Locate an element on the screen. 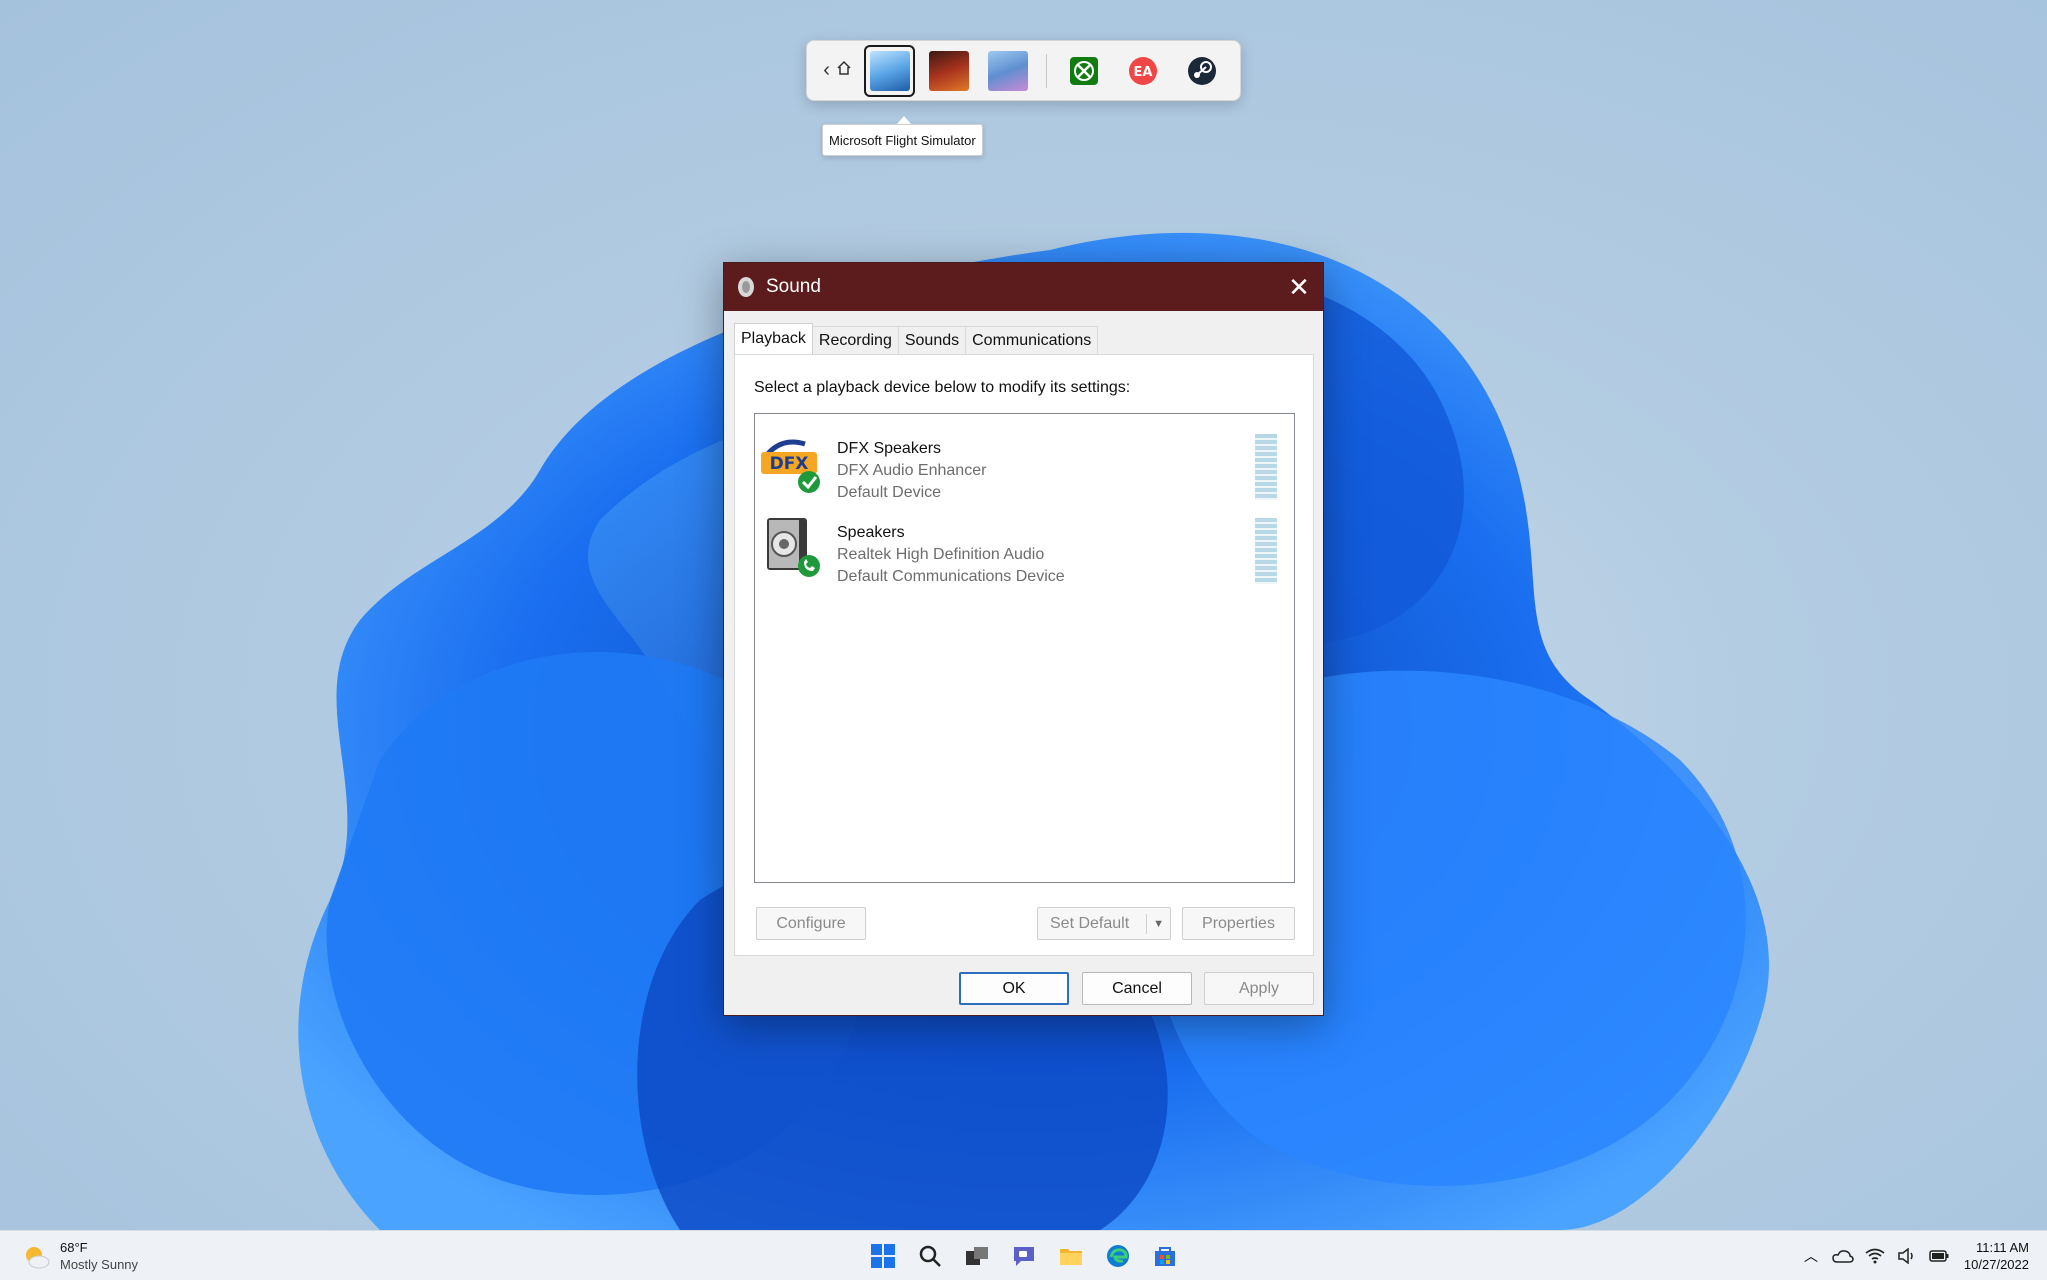 The image size is (2047, 1280). set-default-button: Set Default ▼ is located at coordinates (1104, 923).